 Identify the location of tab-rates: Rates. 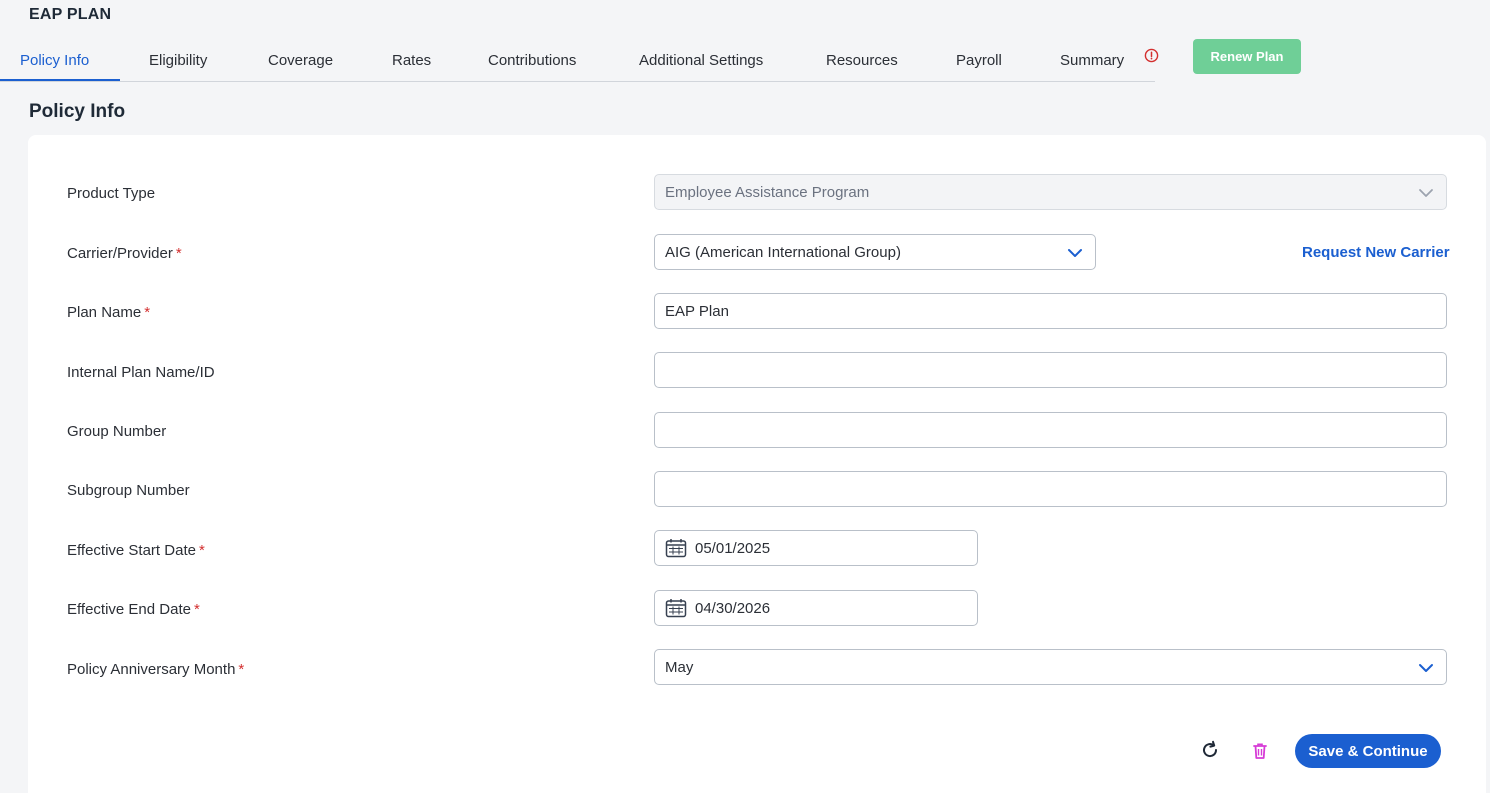
(411, 60).